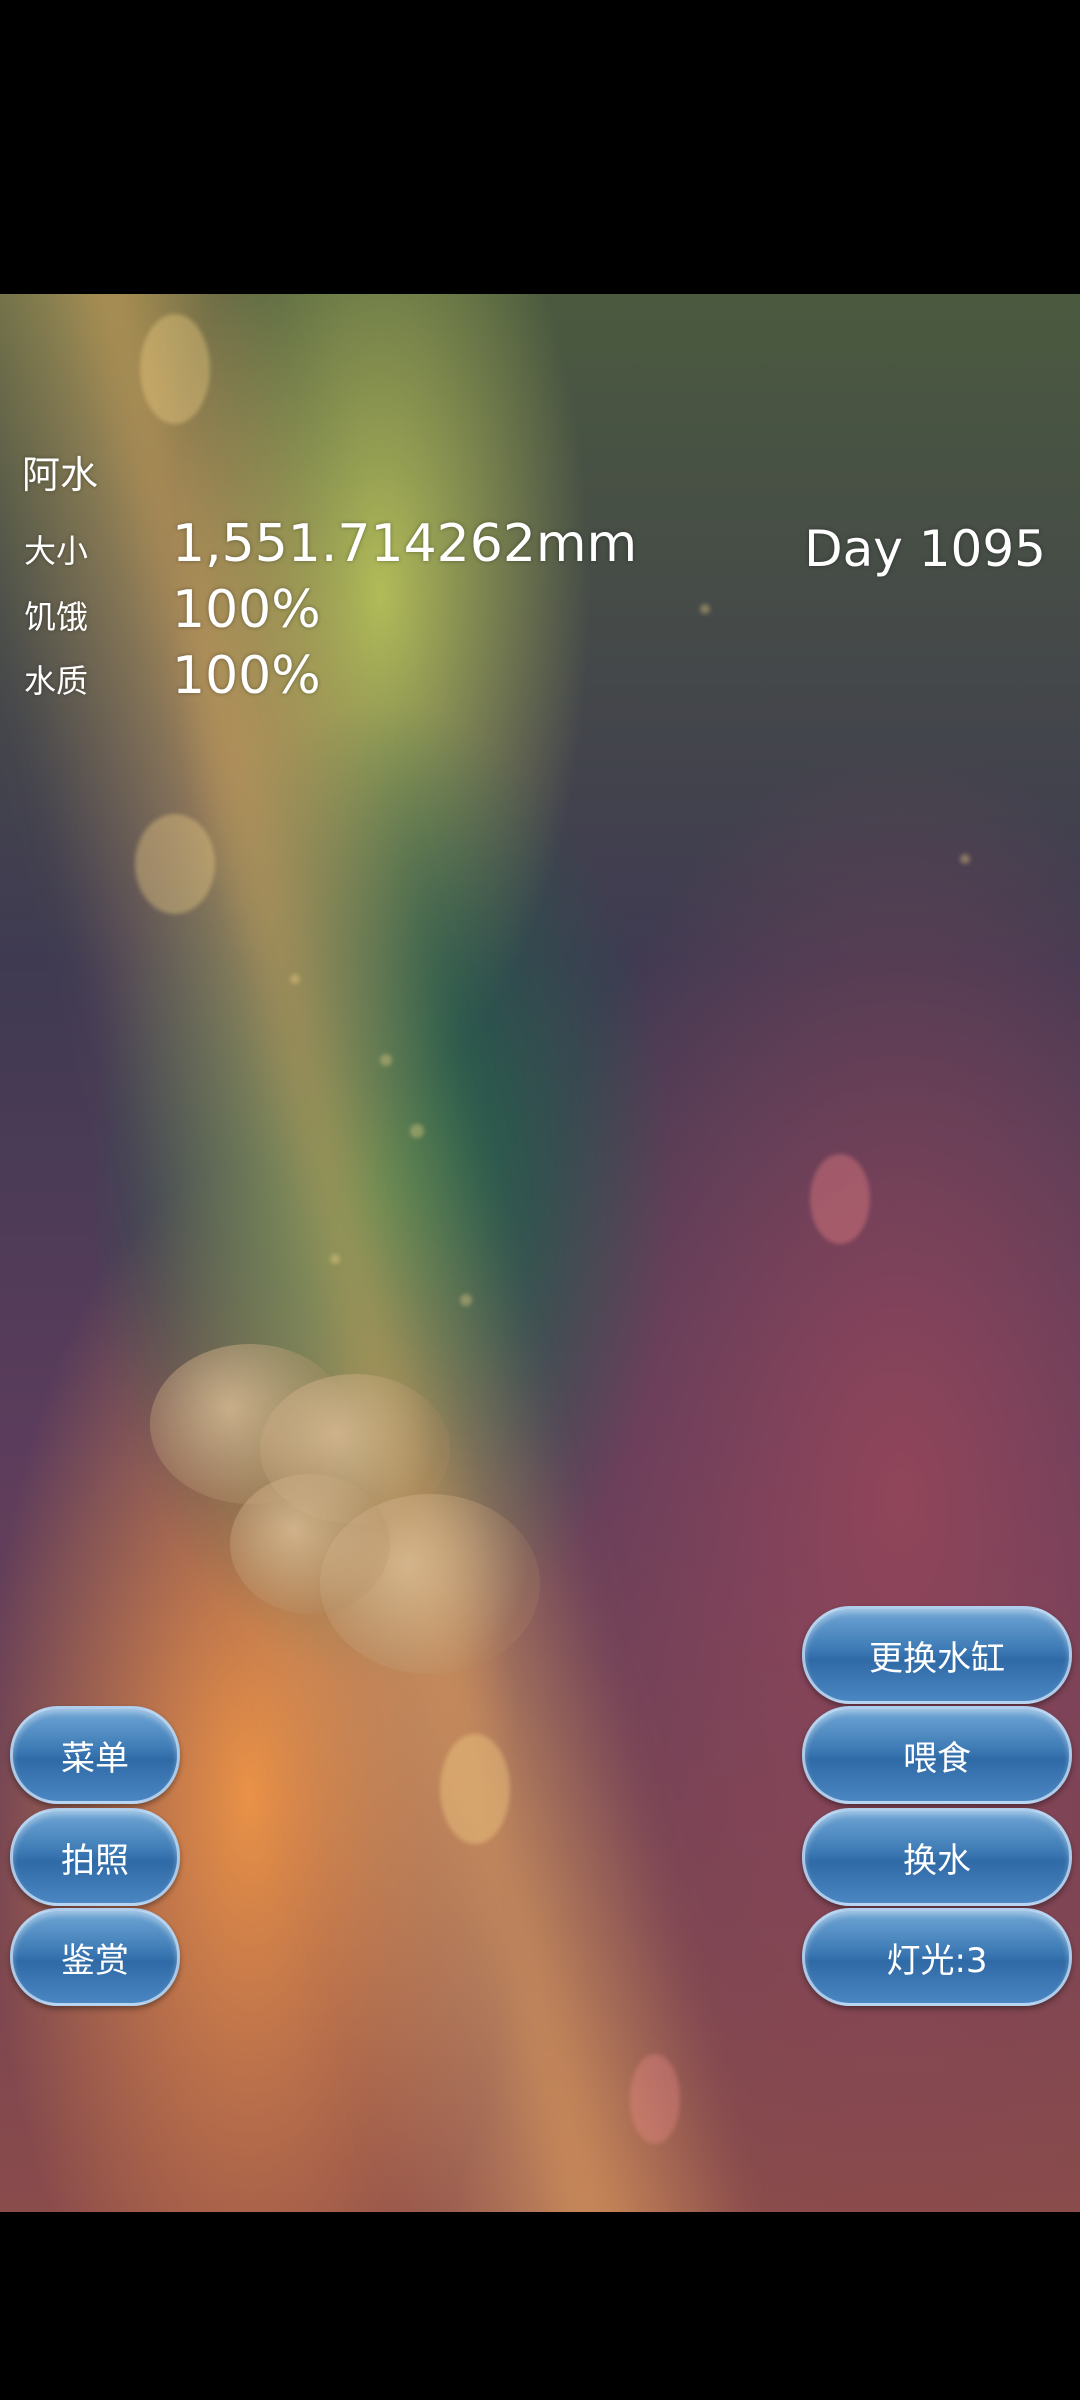  Describe the element at coordinates (95, 1755) in the screenshot. I see `menu-button: 菜单` at that location.